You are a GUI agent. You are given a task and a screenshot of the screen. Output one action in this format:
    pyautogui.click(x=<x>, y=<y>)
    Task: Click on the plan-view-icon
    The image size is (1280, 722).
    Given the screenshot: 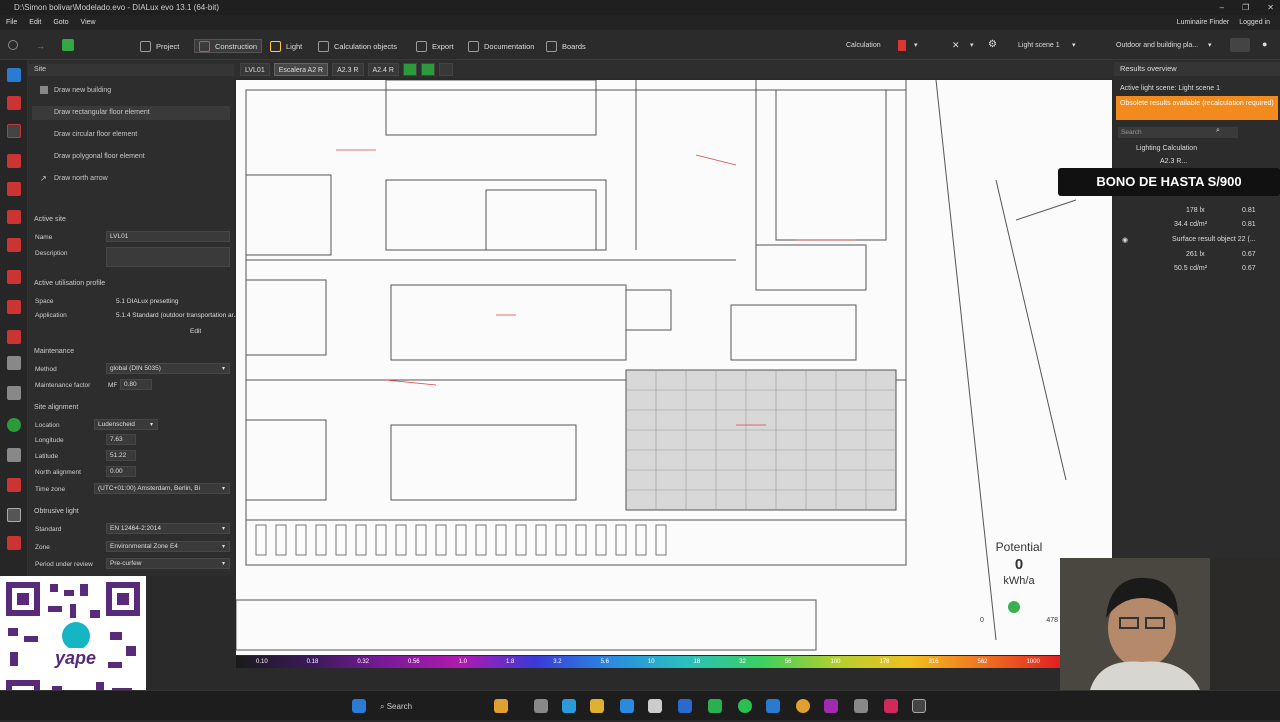 What is the action you would take?
    pyautogui.click(x=427, y=69)
    